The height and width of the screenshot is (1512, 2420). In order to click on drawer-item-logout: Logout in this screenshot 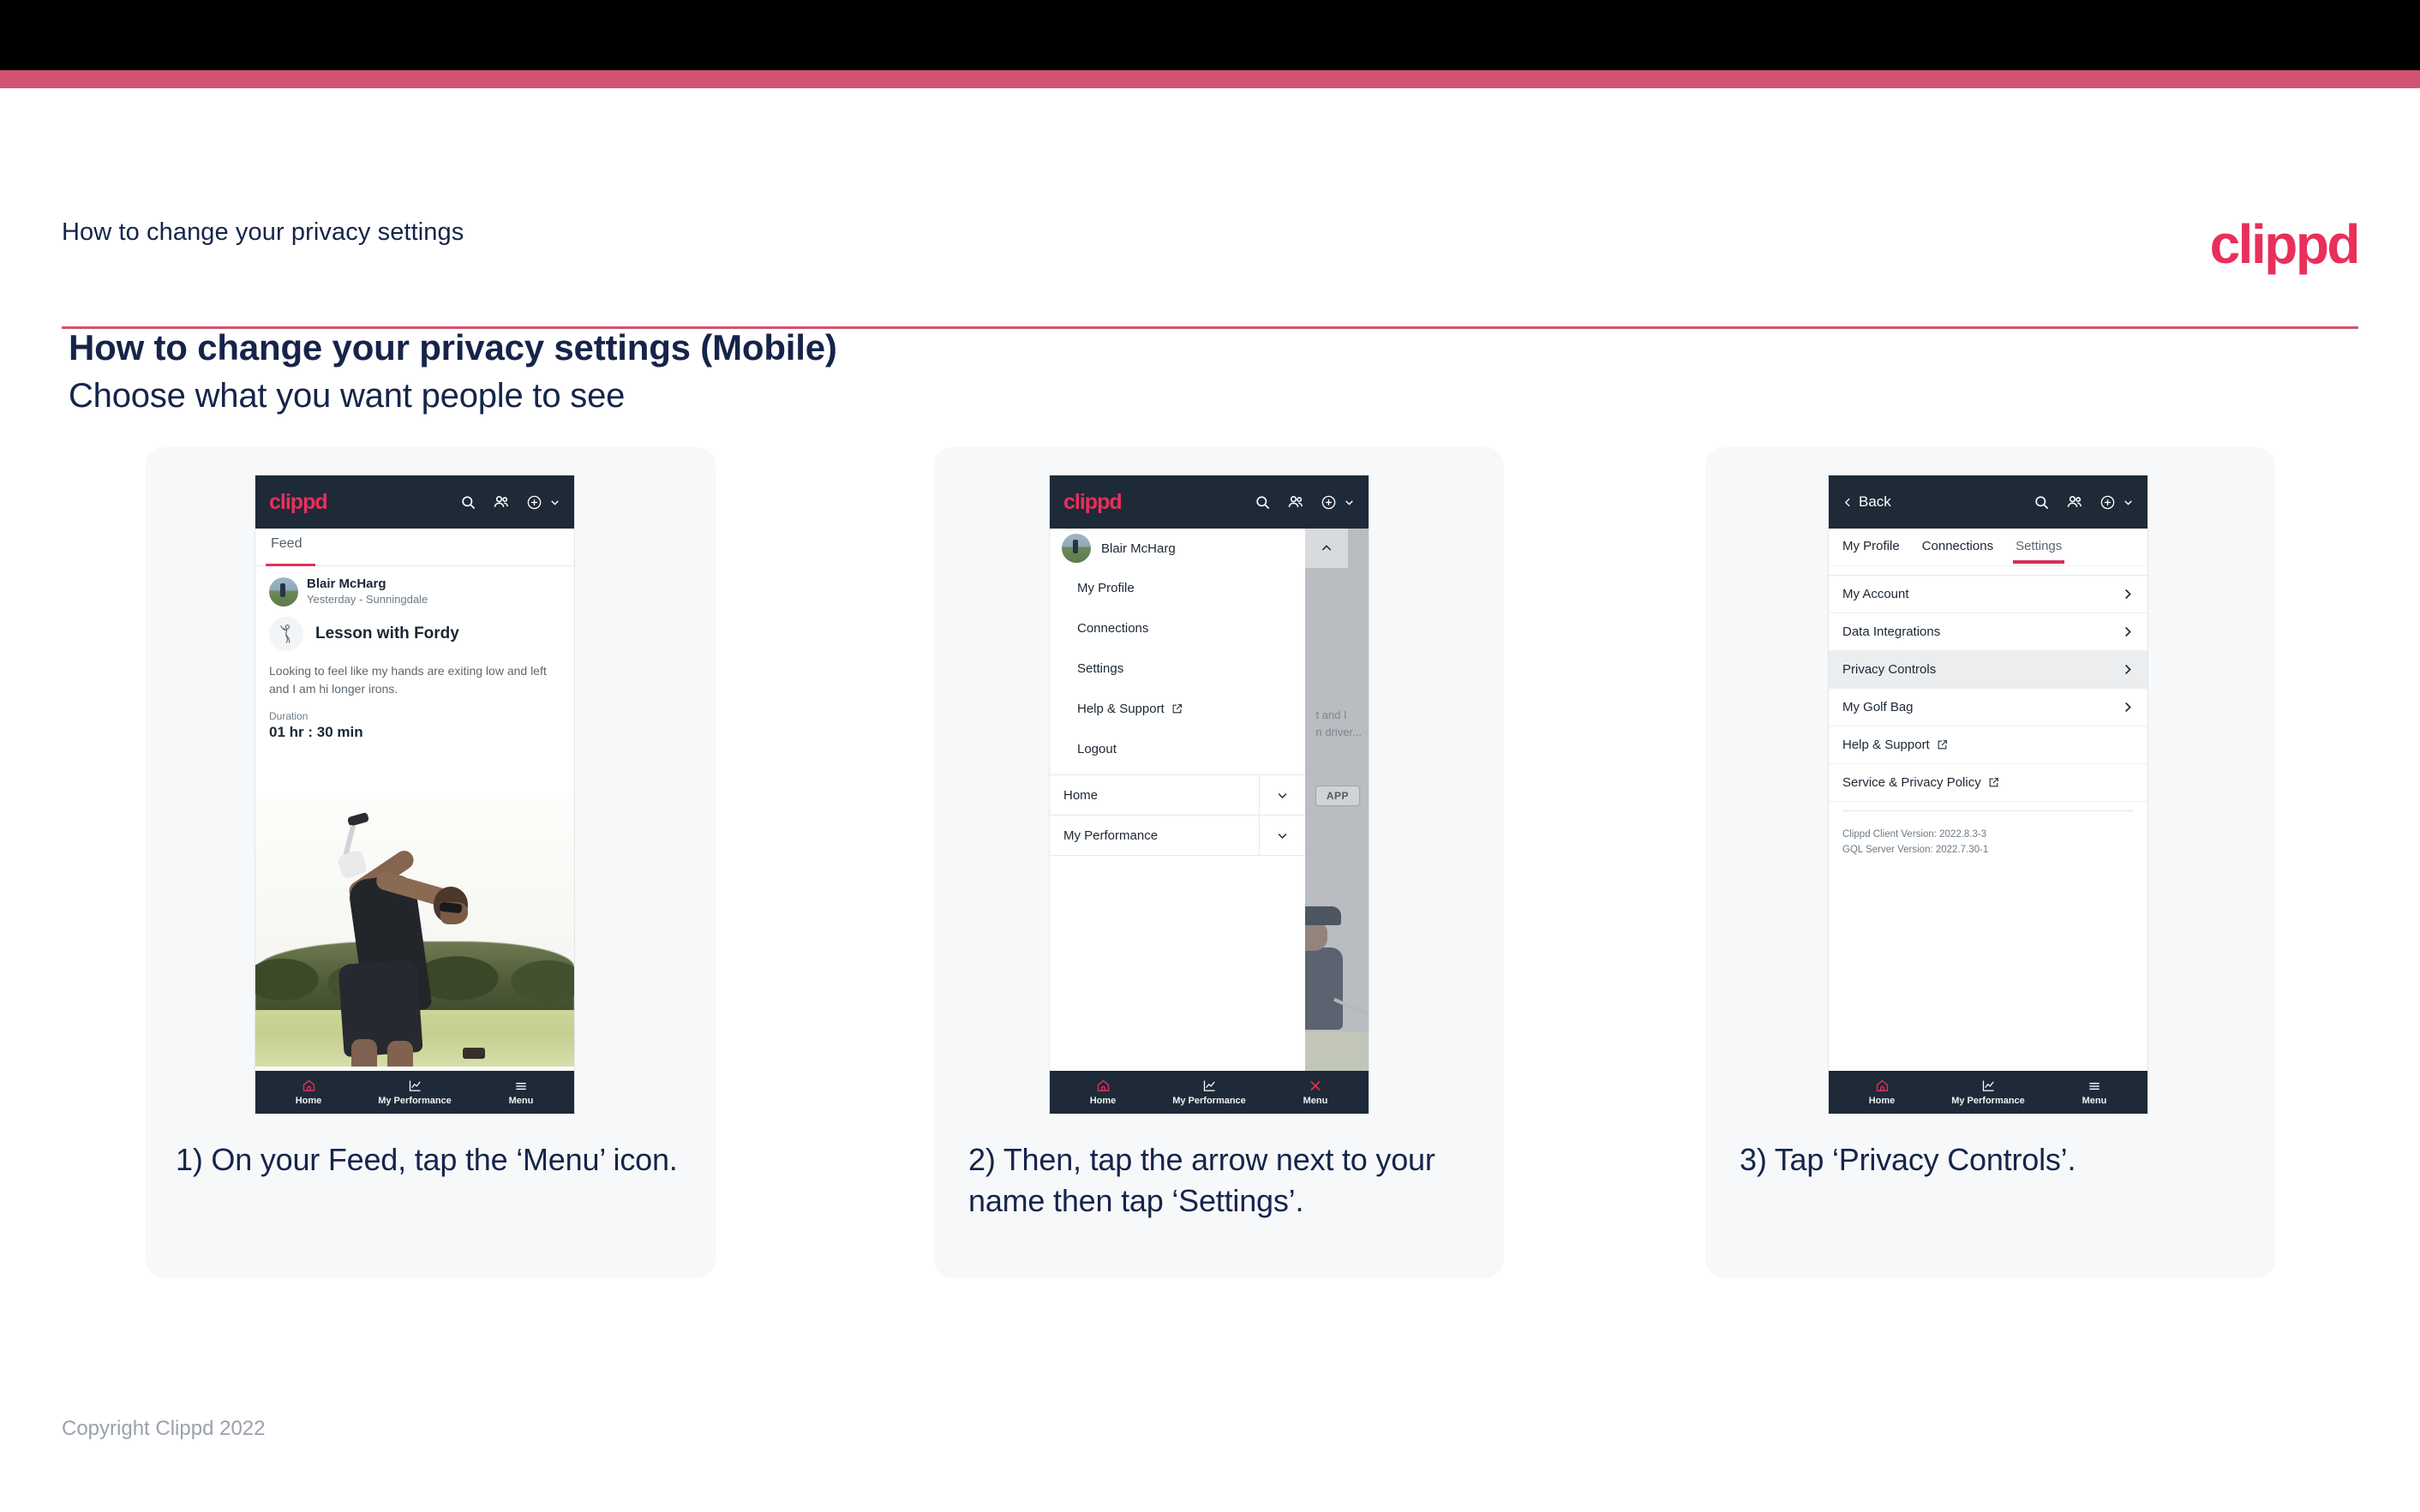, I will do `click(1177, 749)`.